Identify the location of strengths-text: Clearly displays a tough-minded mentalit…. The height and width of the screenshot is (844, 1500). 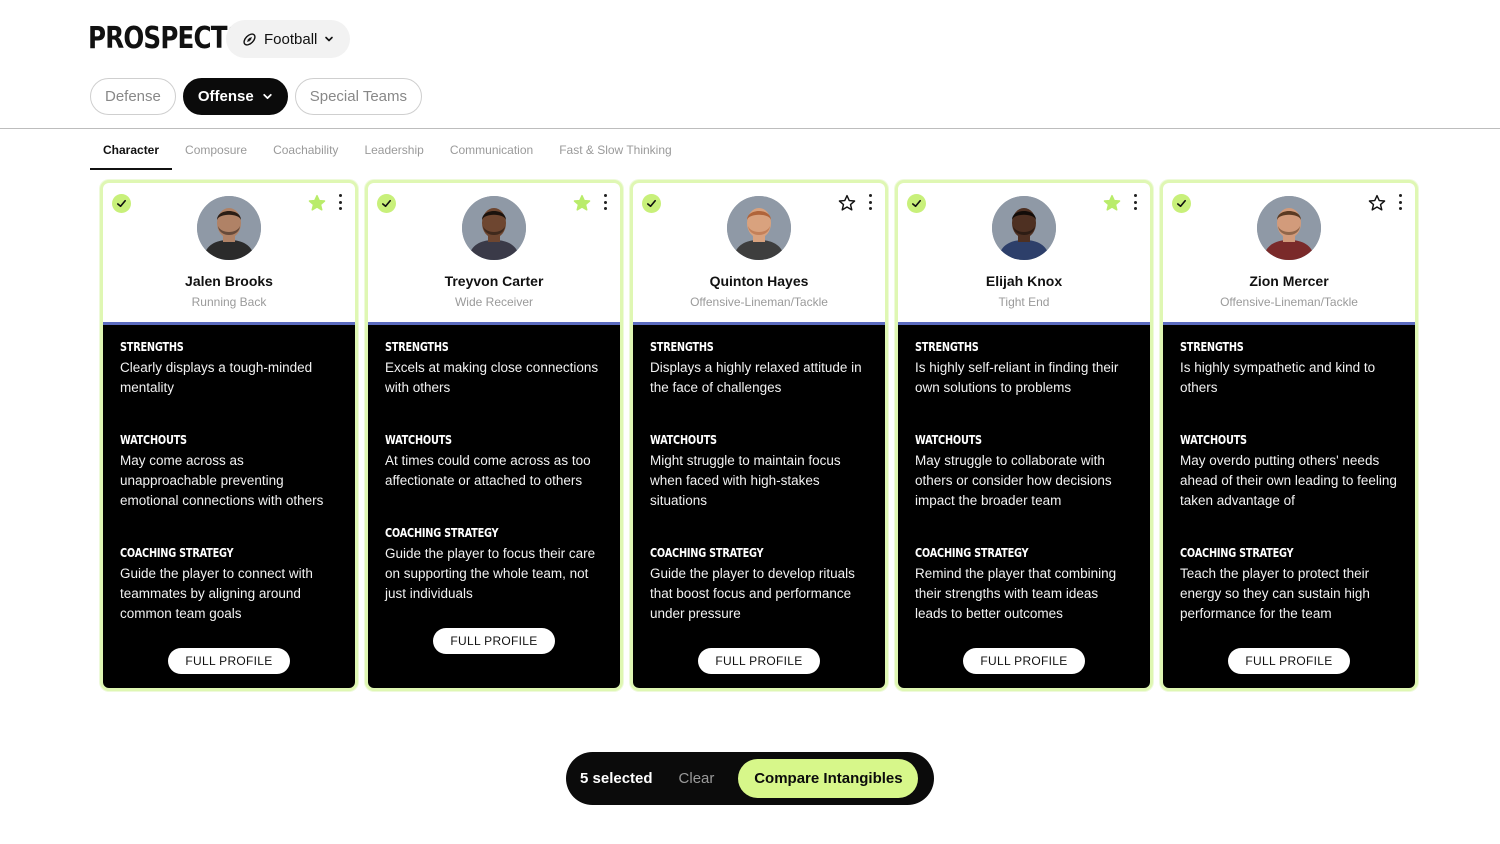
(216, 377).